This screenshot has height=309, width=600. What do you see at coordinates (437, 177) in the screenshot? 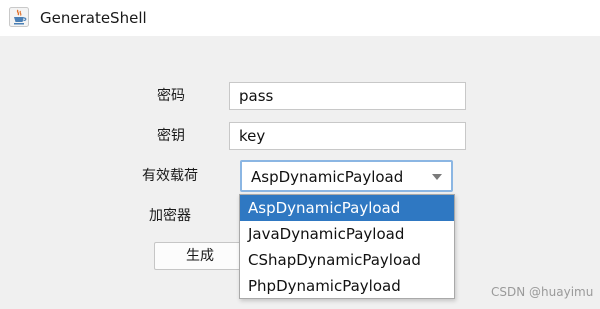
I see `chevron-down-icon` at bounding box center [437, 177].